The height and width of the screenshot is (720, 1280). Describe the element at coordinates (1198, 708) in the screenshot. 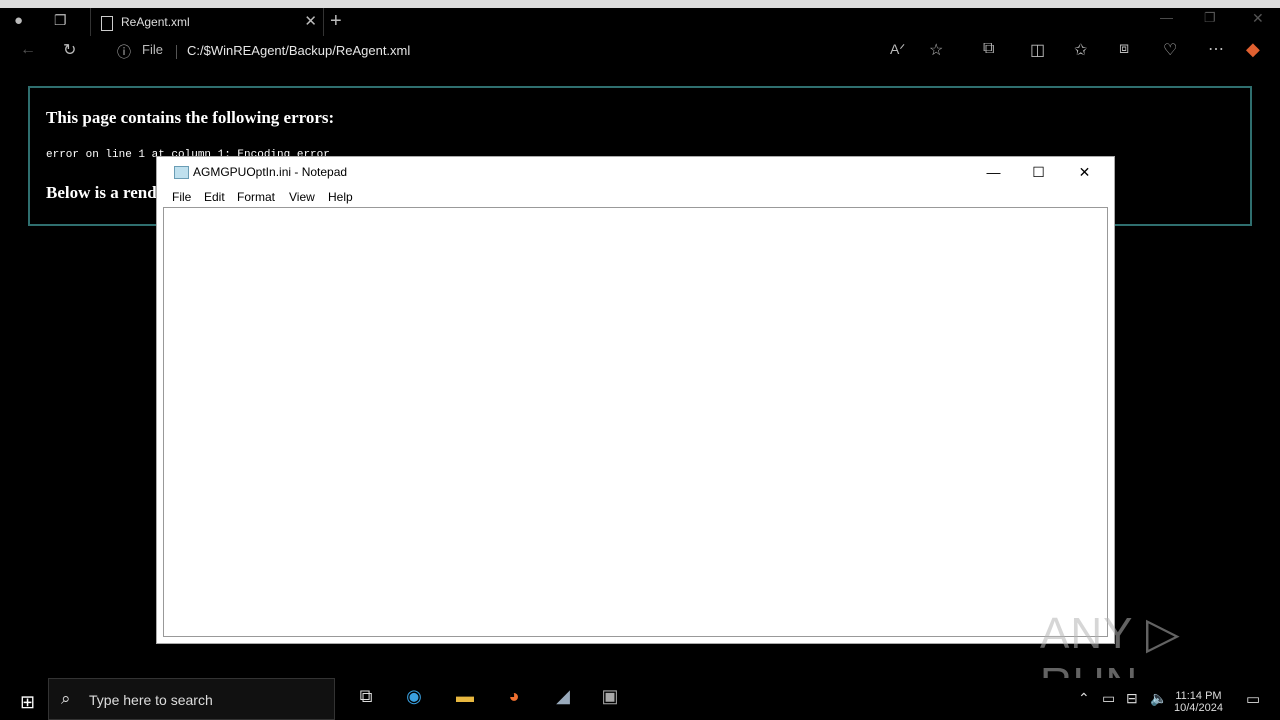

I see `clock-date: 10/4/2024` at that location.